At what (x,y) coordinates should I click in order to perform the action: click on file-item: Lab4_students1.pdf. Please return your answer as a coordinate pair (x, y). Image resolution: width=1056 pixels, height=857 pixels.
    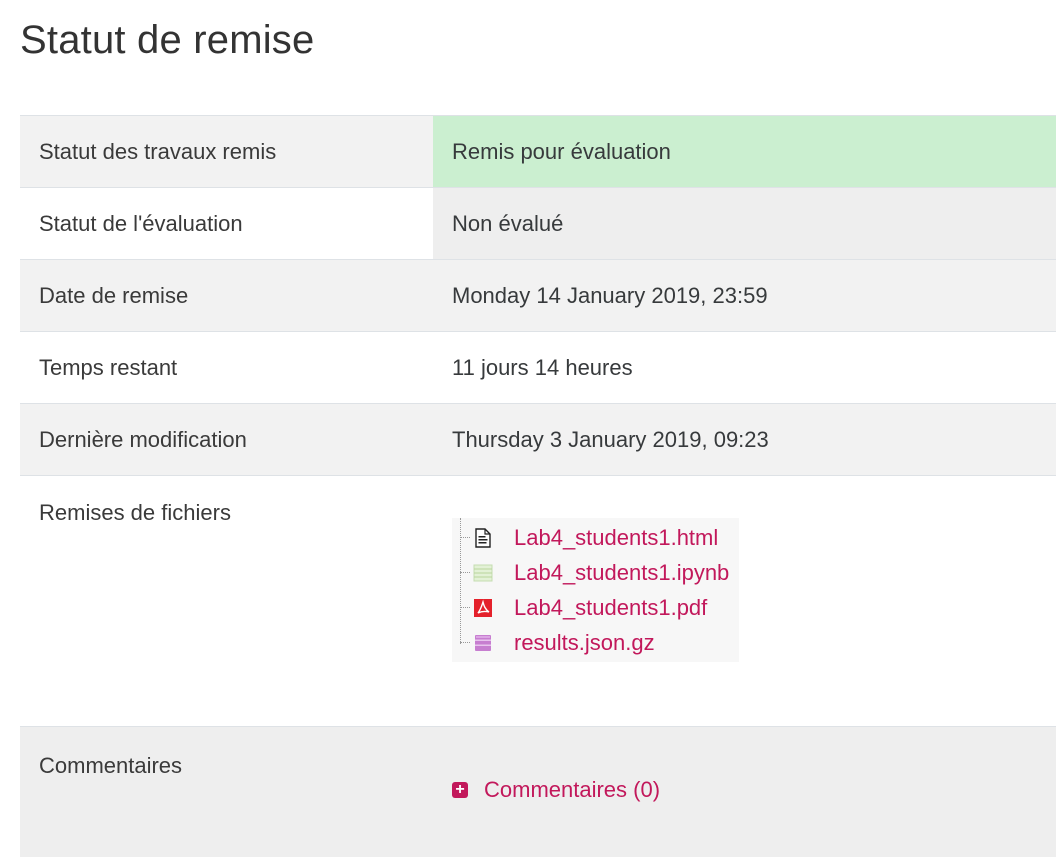
    Looking at the image, I should click on (595, 607).